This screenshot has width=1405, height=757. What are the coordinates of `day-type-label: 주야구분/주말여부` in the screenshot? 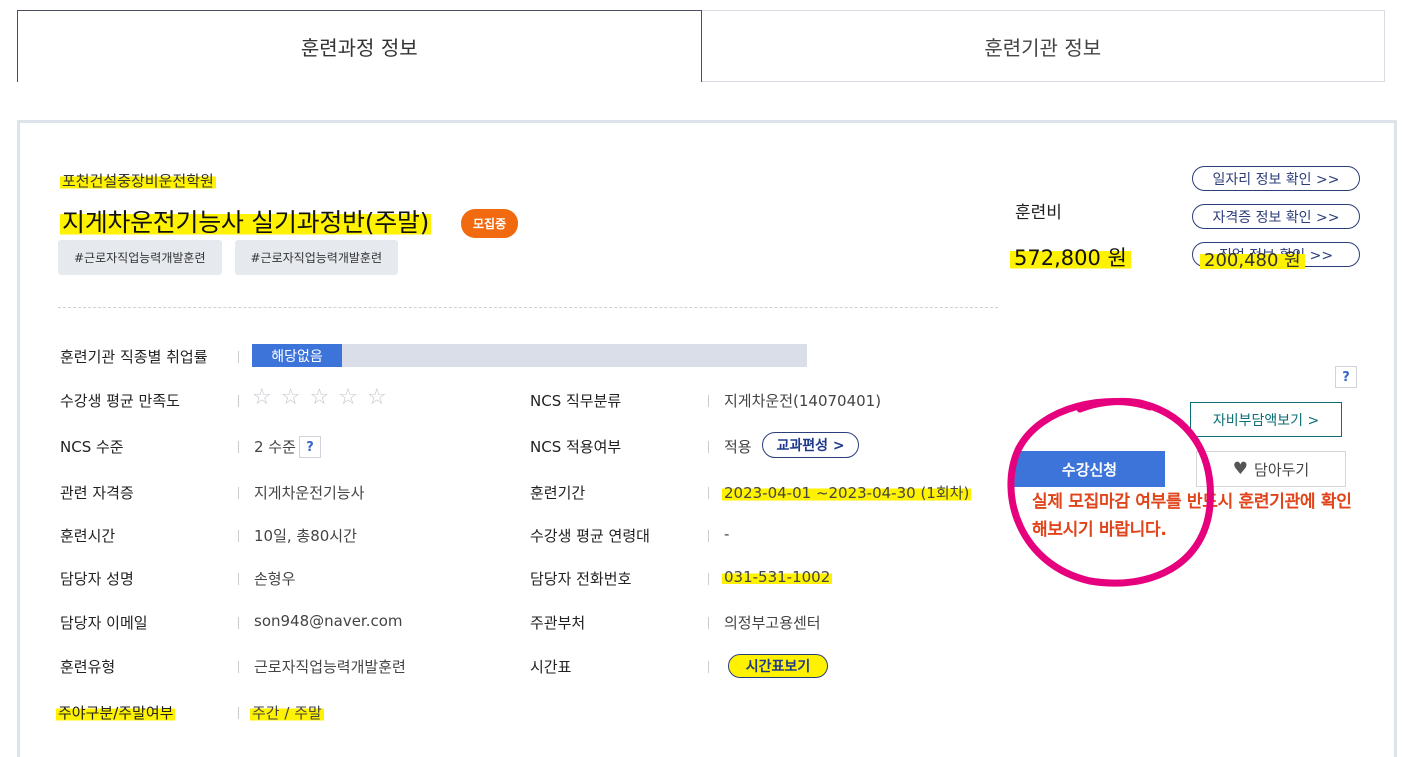 It's located at (116, 712).